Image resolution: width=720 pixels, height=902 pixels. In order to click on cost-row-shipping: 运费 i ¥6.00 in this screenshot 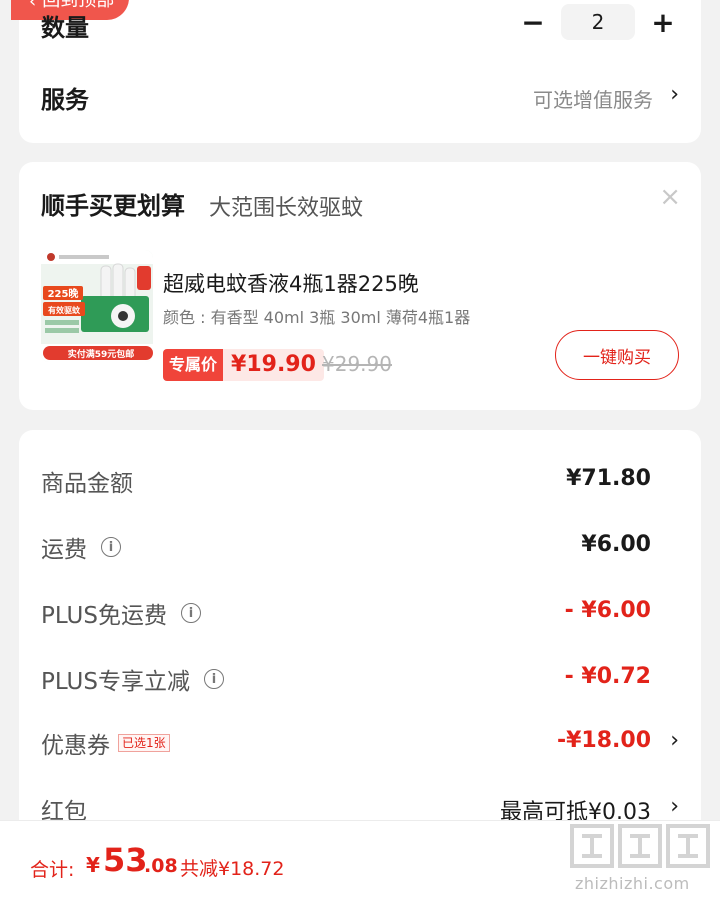, I will do `click(360, 546)`.